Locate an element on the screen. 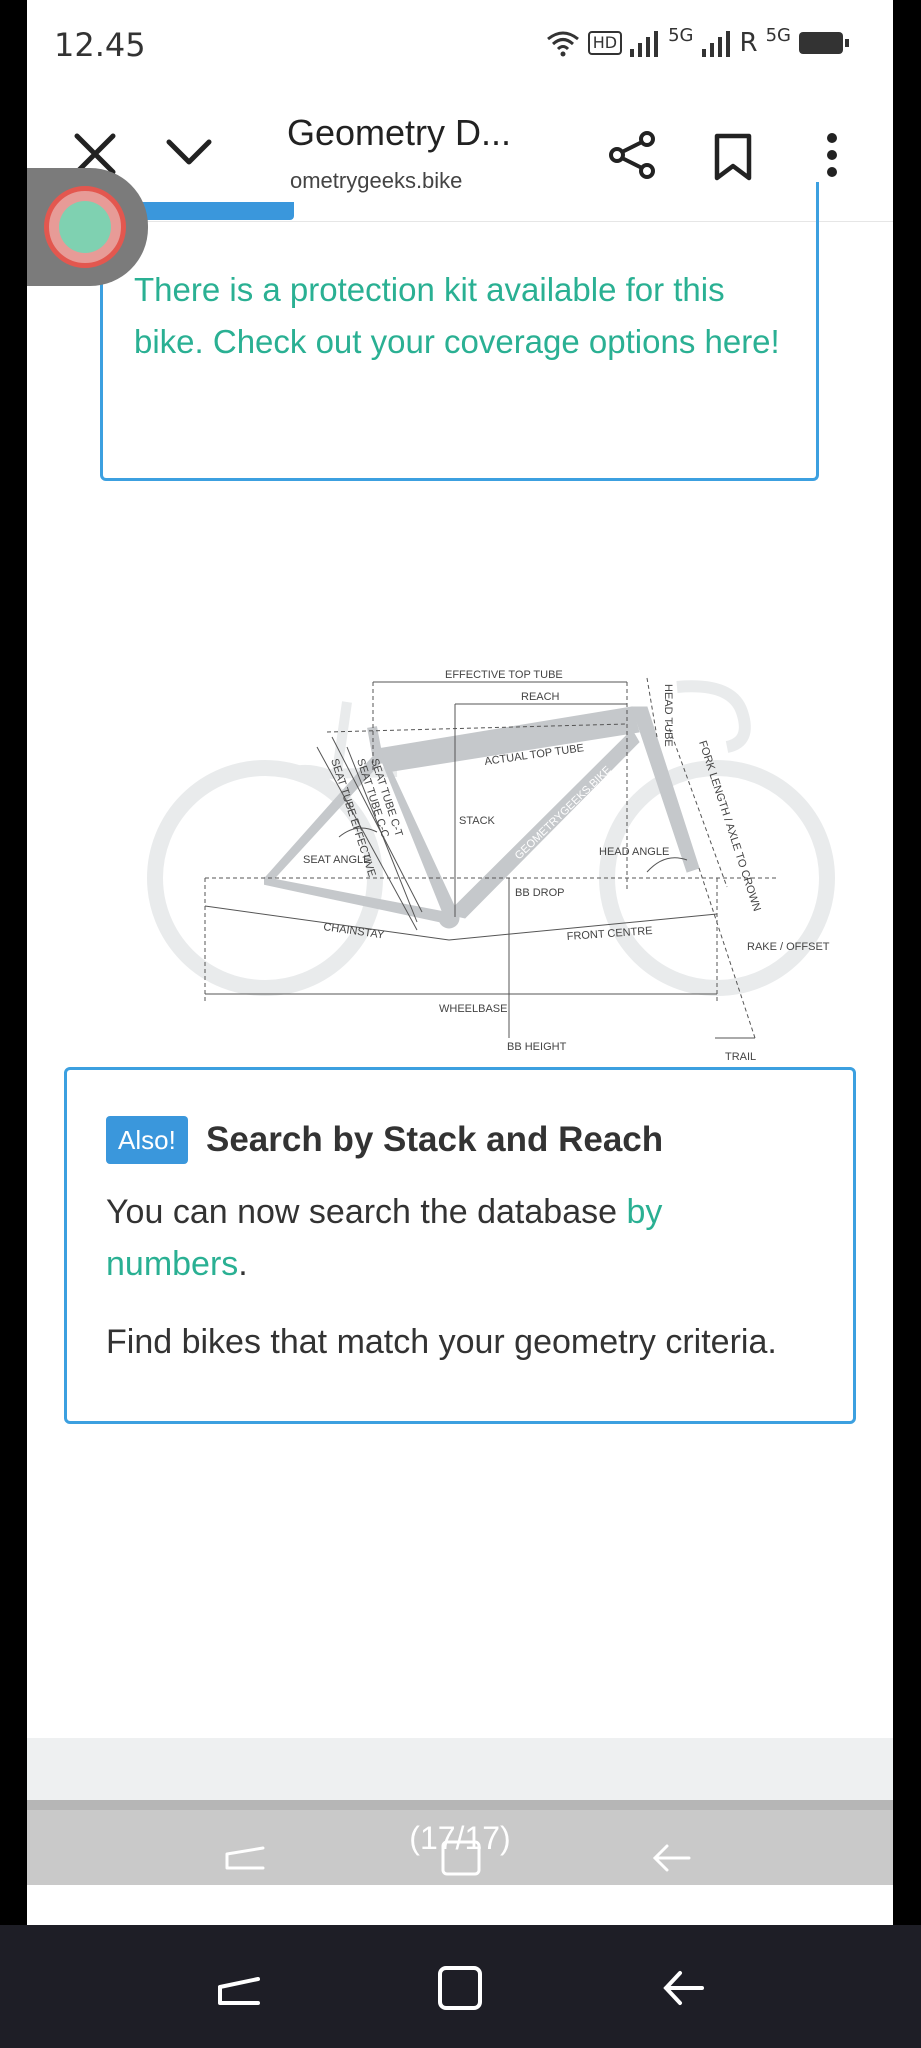 Image resolution: width=921 pixels, height=2048 pixels. label-bb-drop: BB DROP is located at coordinates (540, 893).